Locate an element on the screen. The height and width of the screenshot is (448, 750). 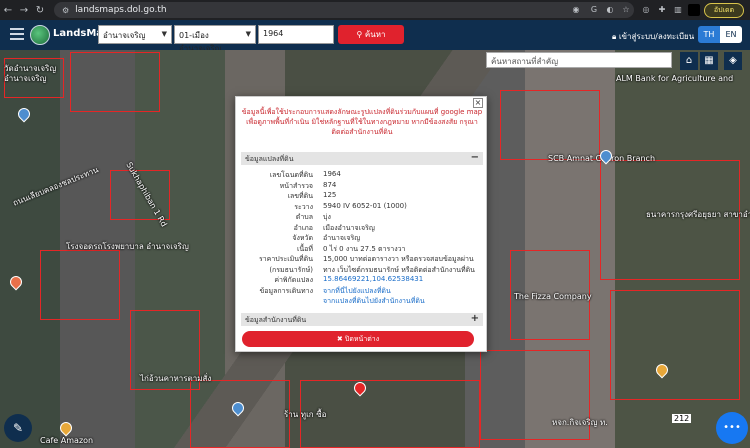
info-row: หน้าสำรวจ 874 is located at coordinates (362, 186).